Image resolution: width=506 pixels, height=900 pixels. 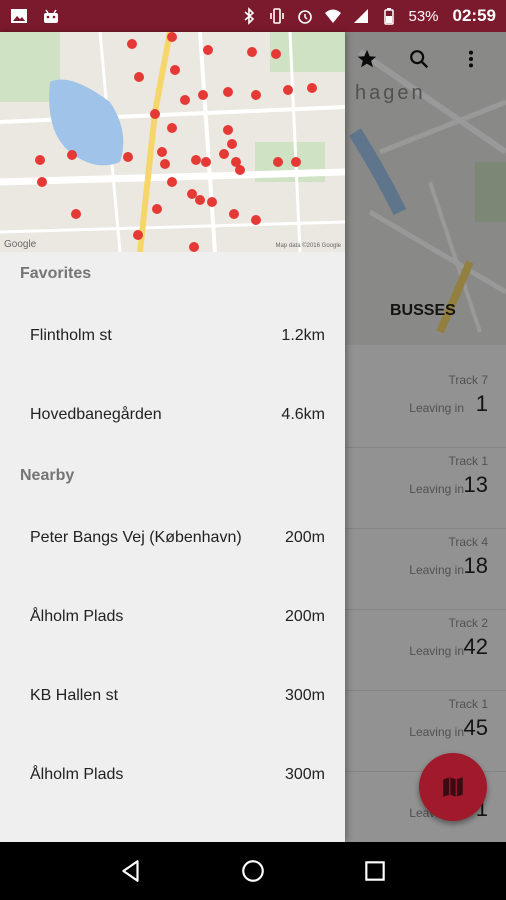 I want to click on vibrate-icon, so click(x=277, y=16).